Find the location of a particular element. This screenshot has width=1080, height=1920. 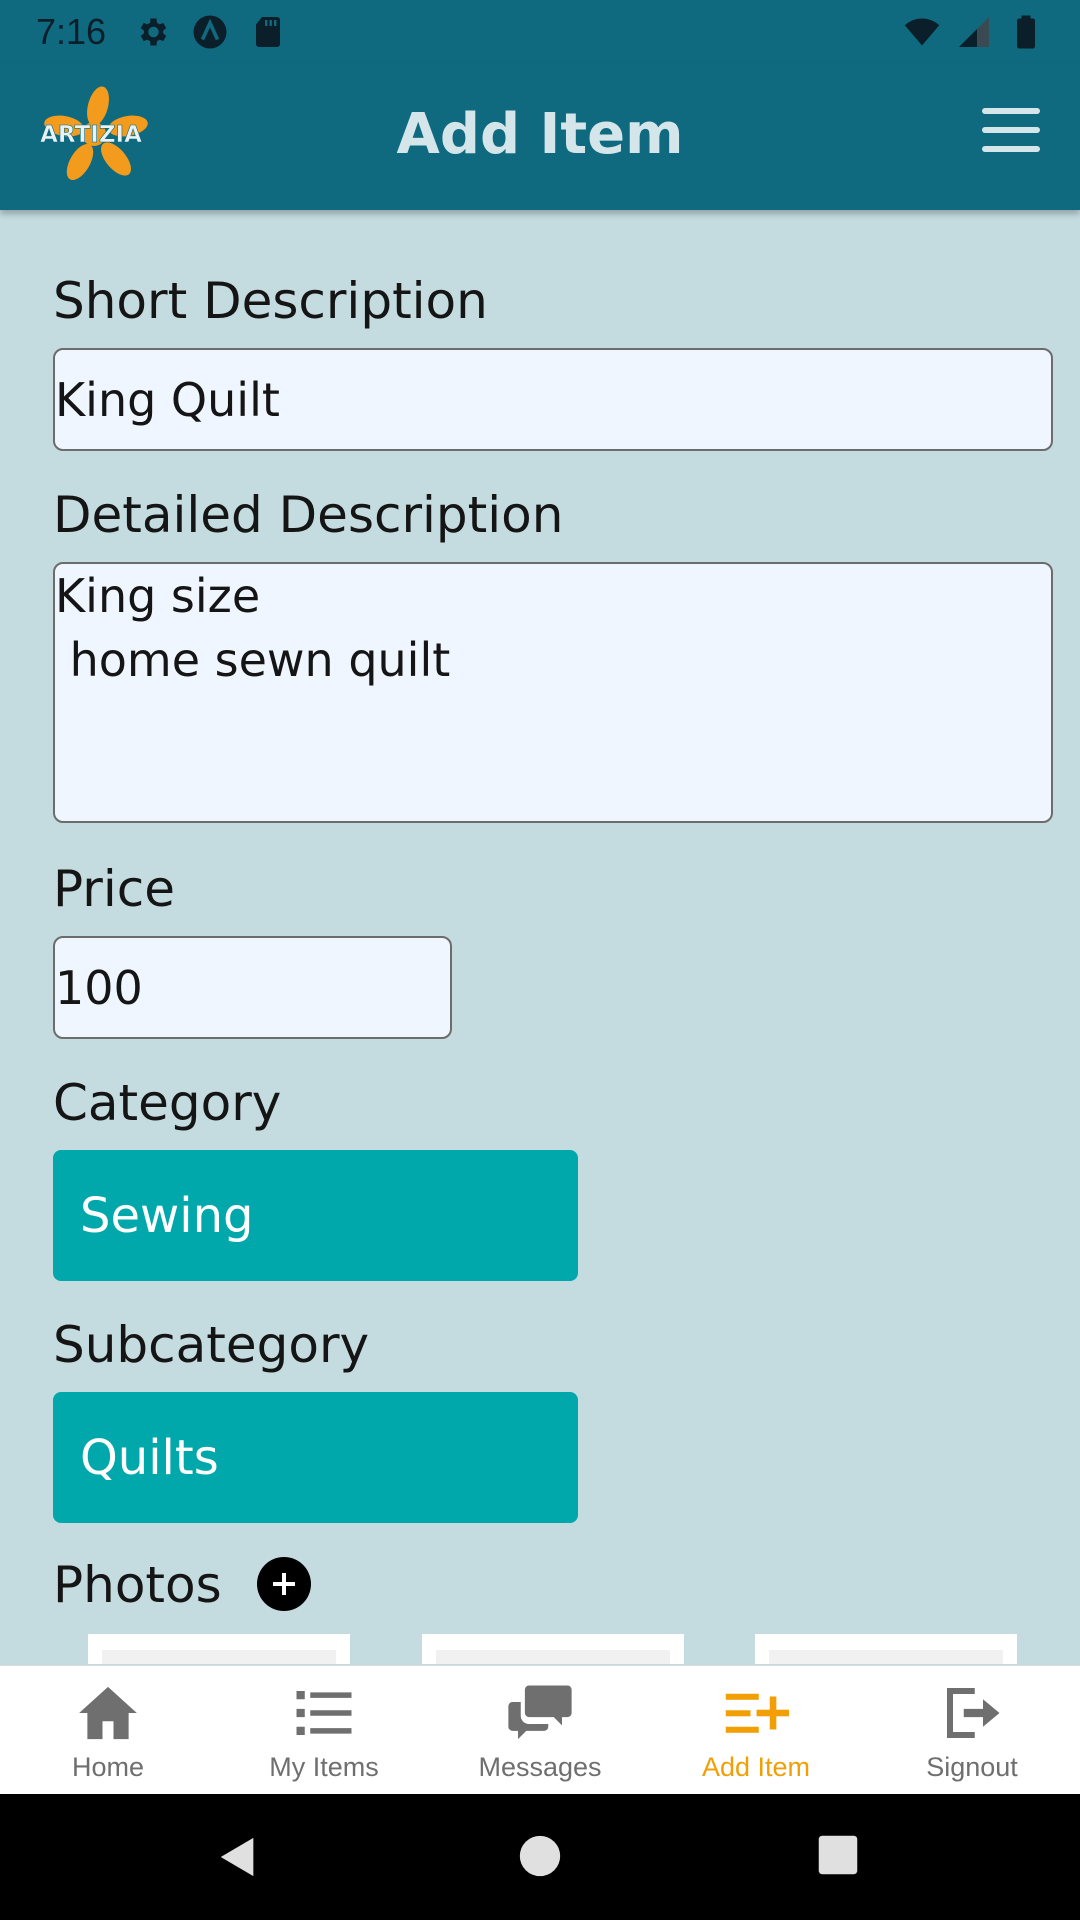

category-select: Sewing is located at coordinates (315, 1215).